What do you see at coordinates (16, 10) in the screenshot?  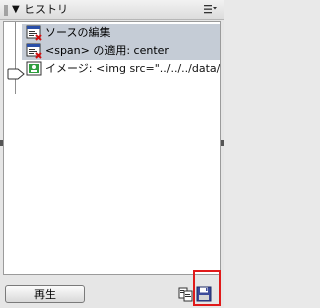 I see `collapse-arrow-icon: ▼` at bounding box center [16, 10].